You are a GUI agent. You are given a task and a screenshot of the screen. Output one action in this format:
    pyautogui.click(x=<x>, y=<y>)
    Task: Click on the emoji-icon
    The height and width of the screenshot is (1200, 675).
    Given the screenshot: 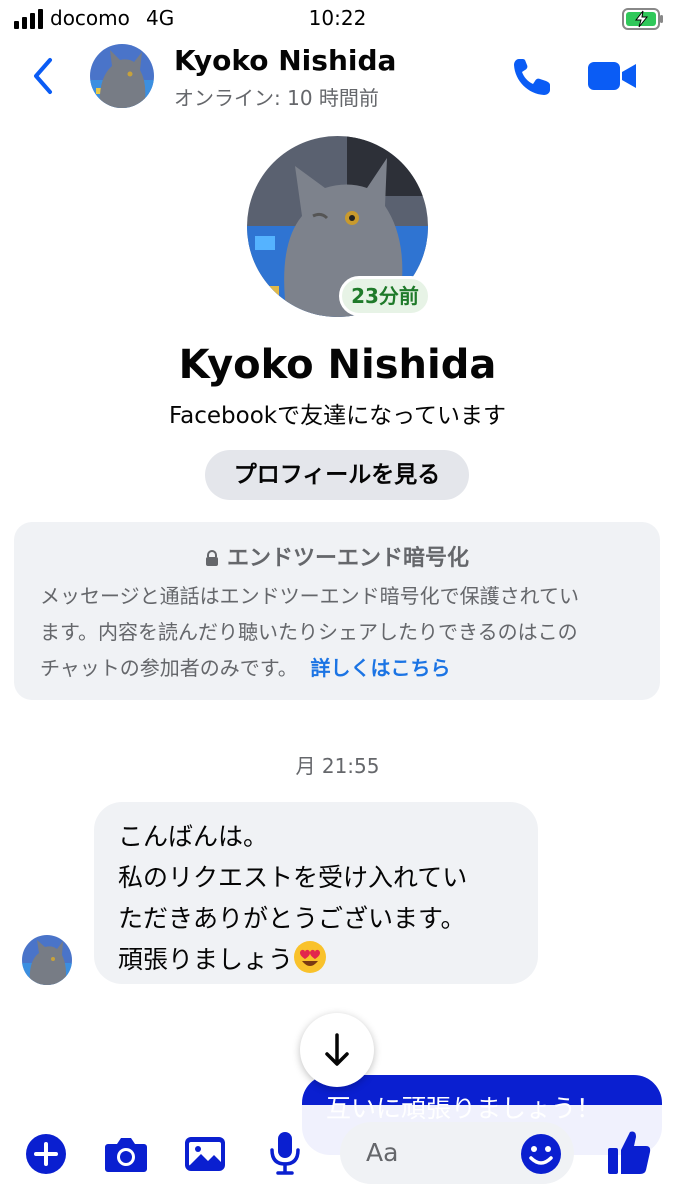 What is the action you would take?
    pyautogui.click(x=541, y=1154)
    